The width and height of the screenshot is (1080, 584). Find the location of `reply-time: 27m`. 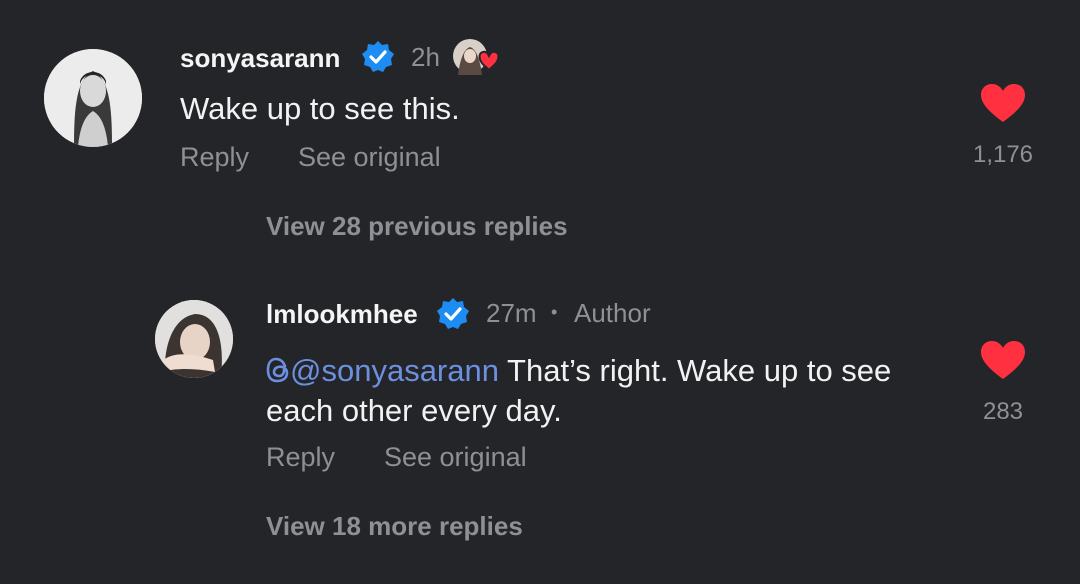

reply-time: 27m is located at coordinates (511, 313).